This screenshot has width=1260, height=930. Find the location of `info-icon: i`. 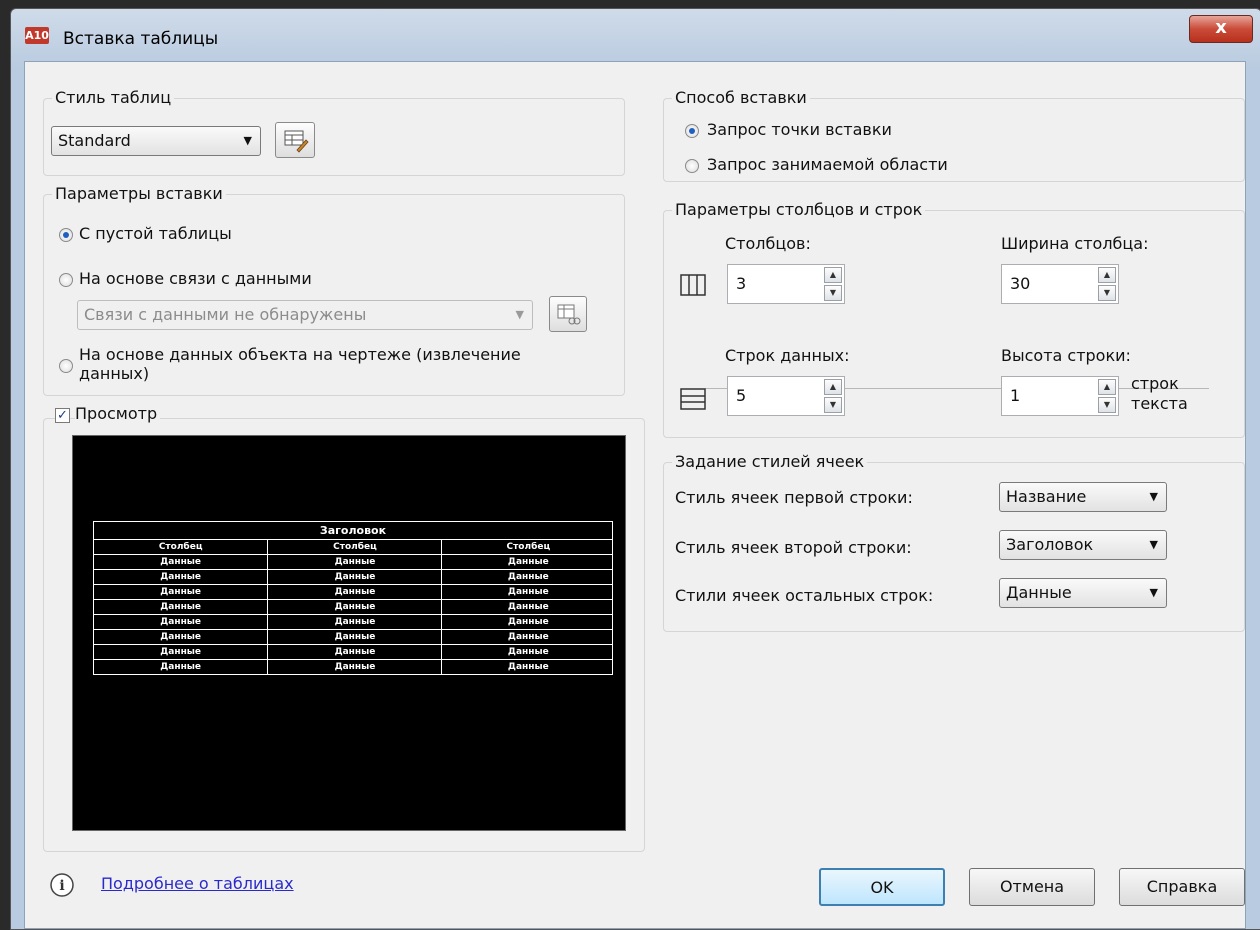

info-icon: i is located at coordinates (62, 885).